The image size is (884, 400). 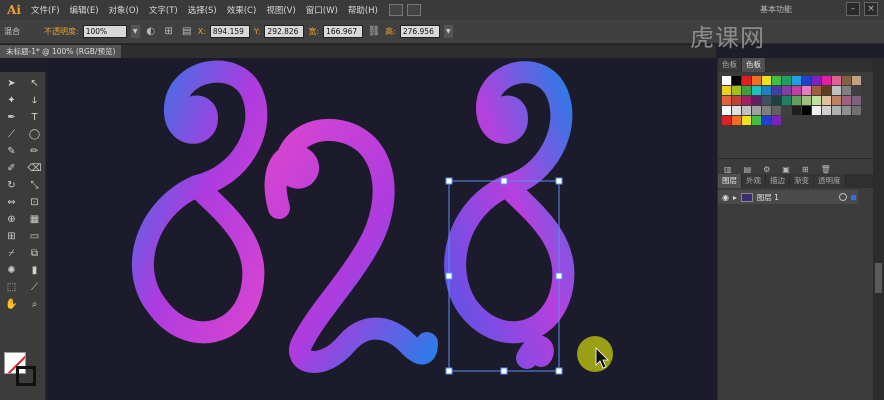 What do you see at coordinates (788, 197) in the screenshot?
I see `layer-row: ◉ ▸ 图层 1` at bounding box center [788, 197].